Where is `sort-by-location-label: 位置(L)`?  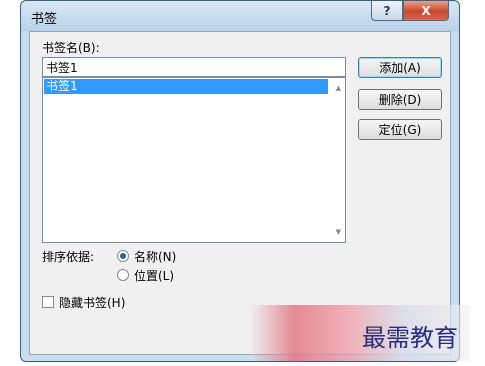
sort-by-location-label: 位置(L) is located at coordinates (154, 275).